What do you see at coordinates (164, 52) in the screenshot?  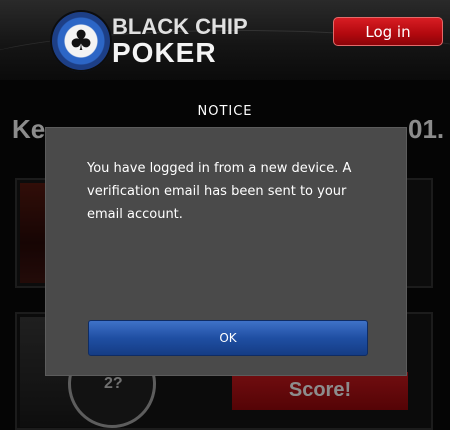 I see `brand-name-bottom: POKER` at bounding box center [164, 52].